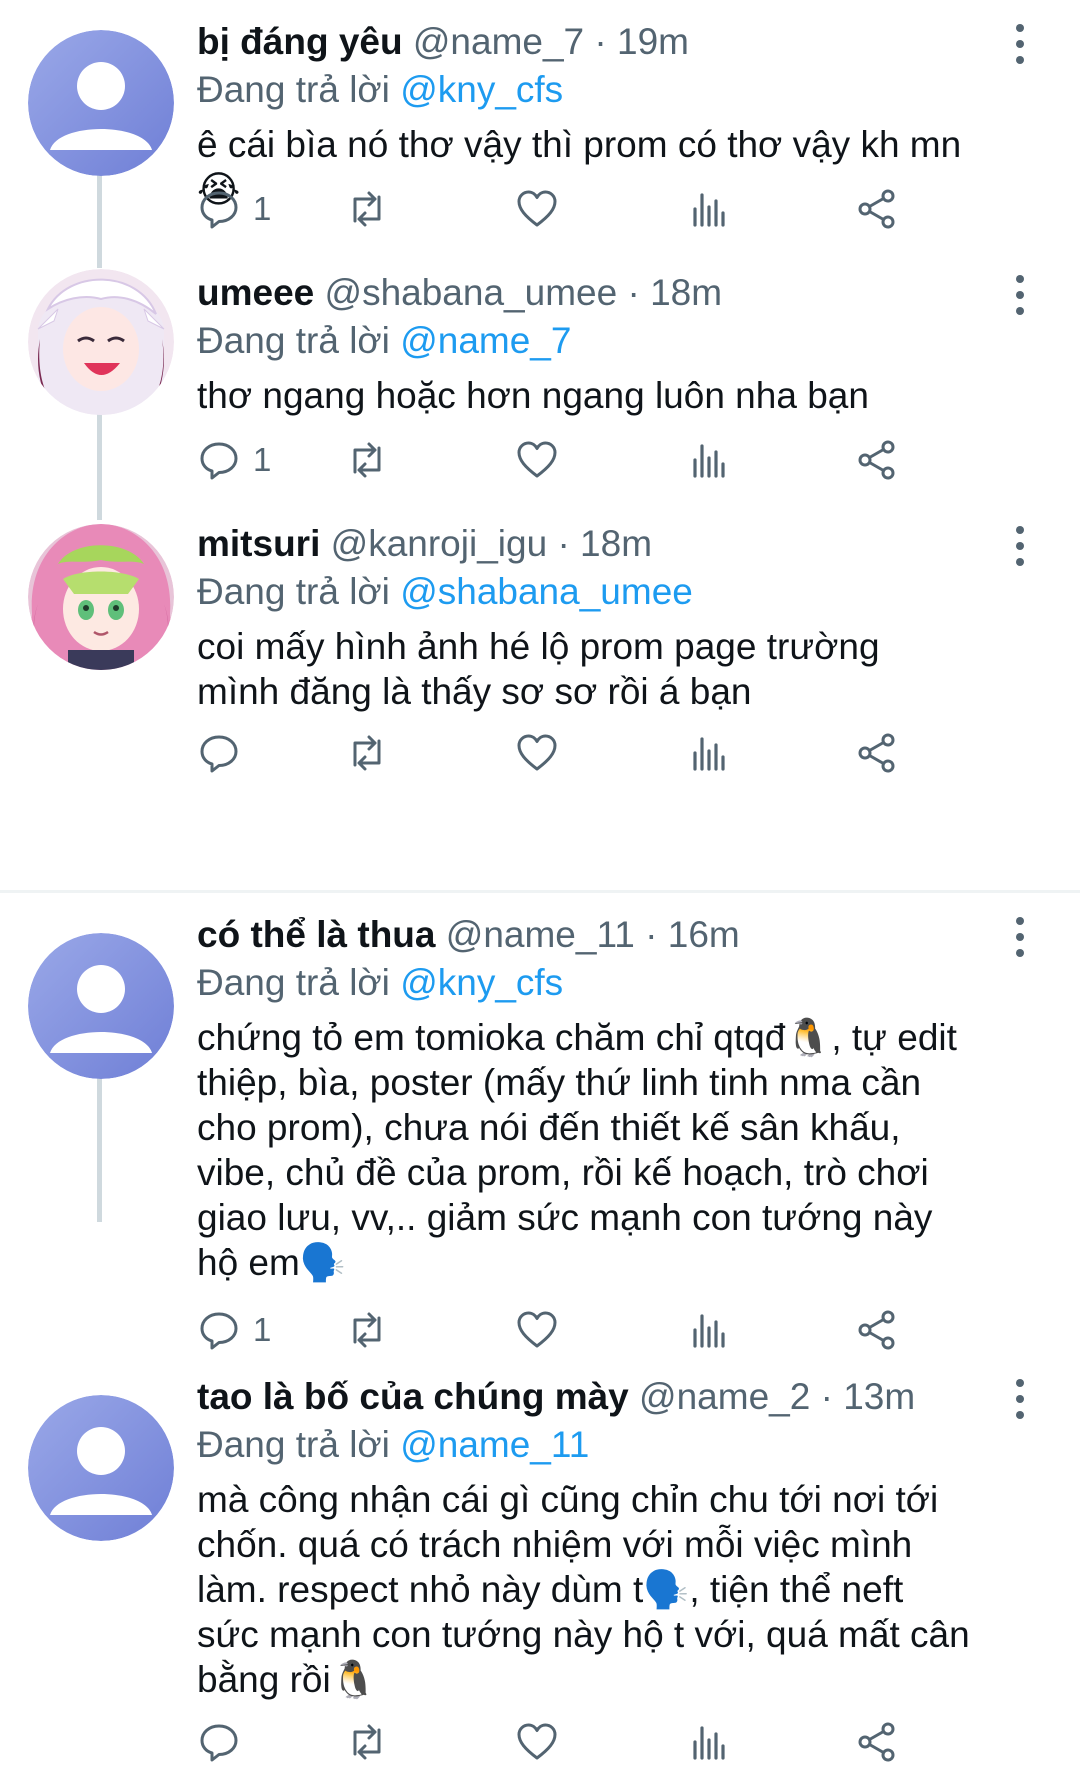 The height and width of the screenshot is (1774, 1080). What do you see at coordinates (704, 934) in the screenshot?
I see `timestamp: 16m` at bounding box center [704, 934].